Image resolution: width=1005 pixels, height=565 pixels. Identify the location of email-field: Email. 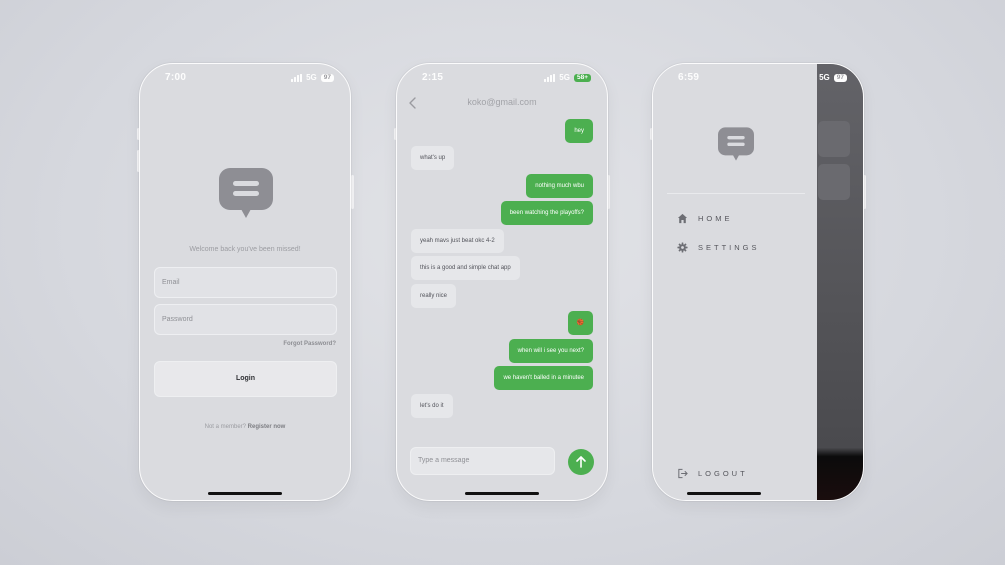
(245, 282).